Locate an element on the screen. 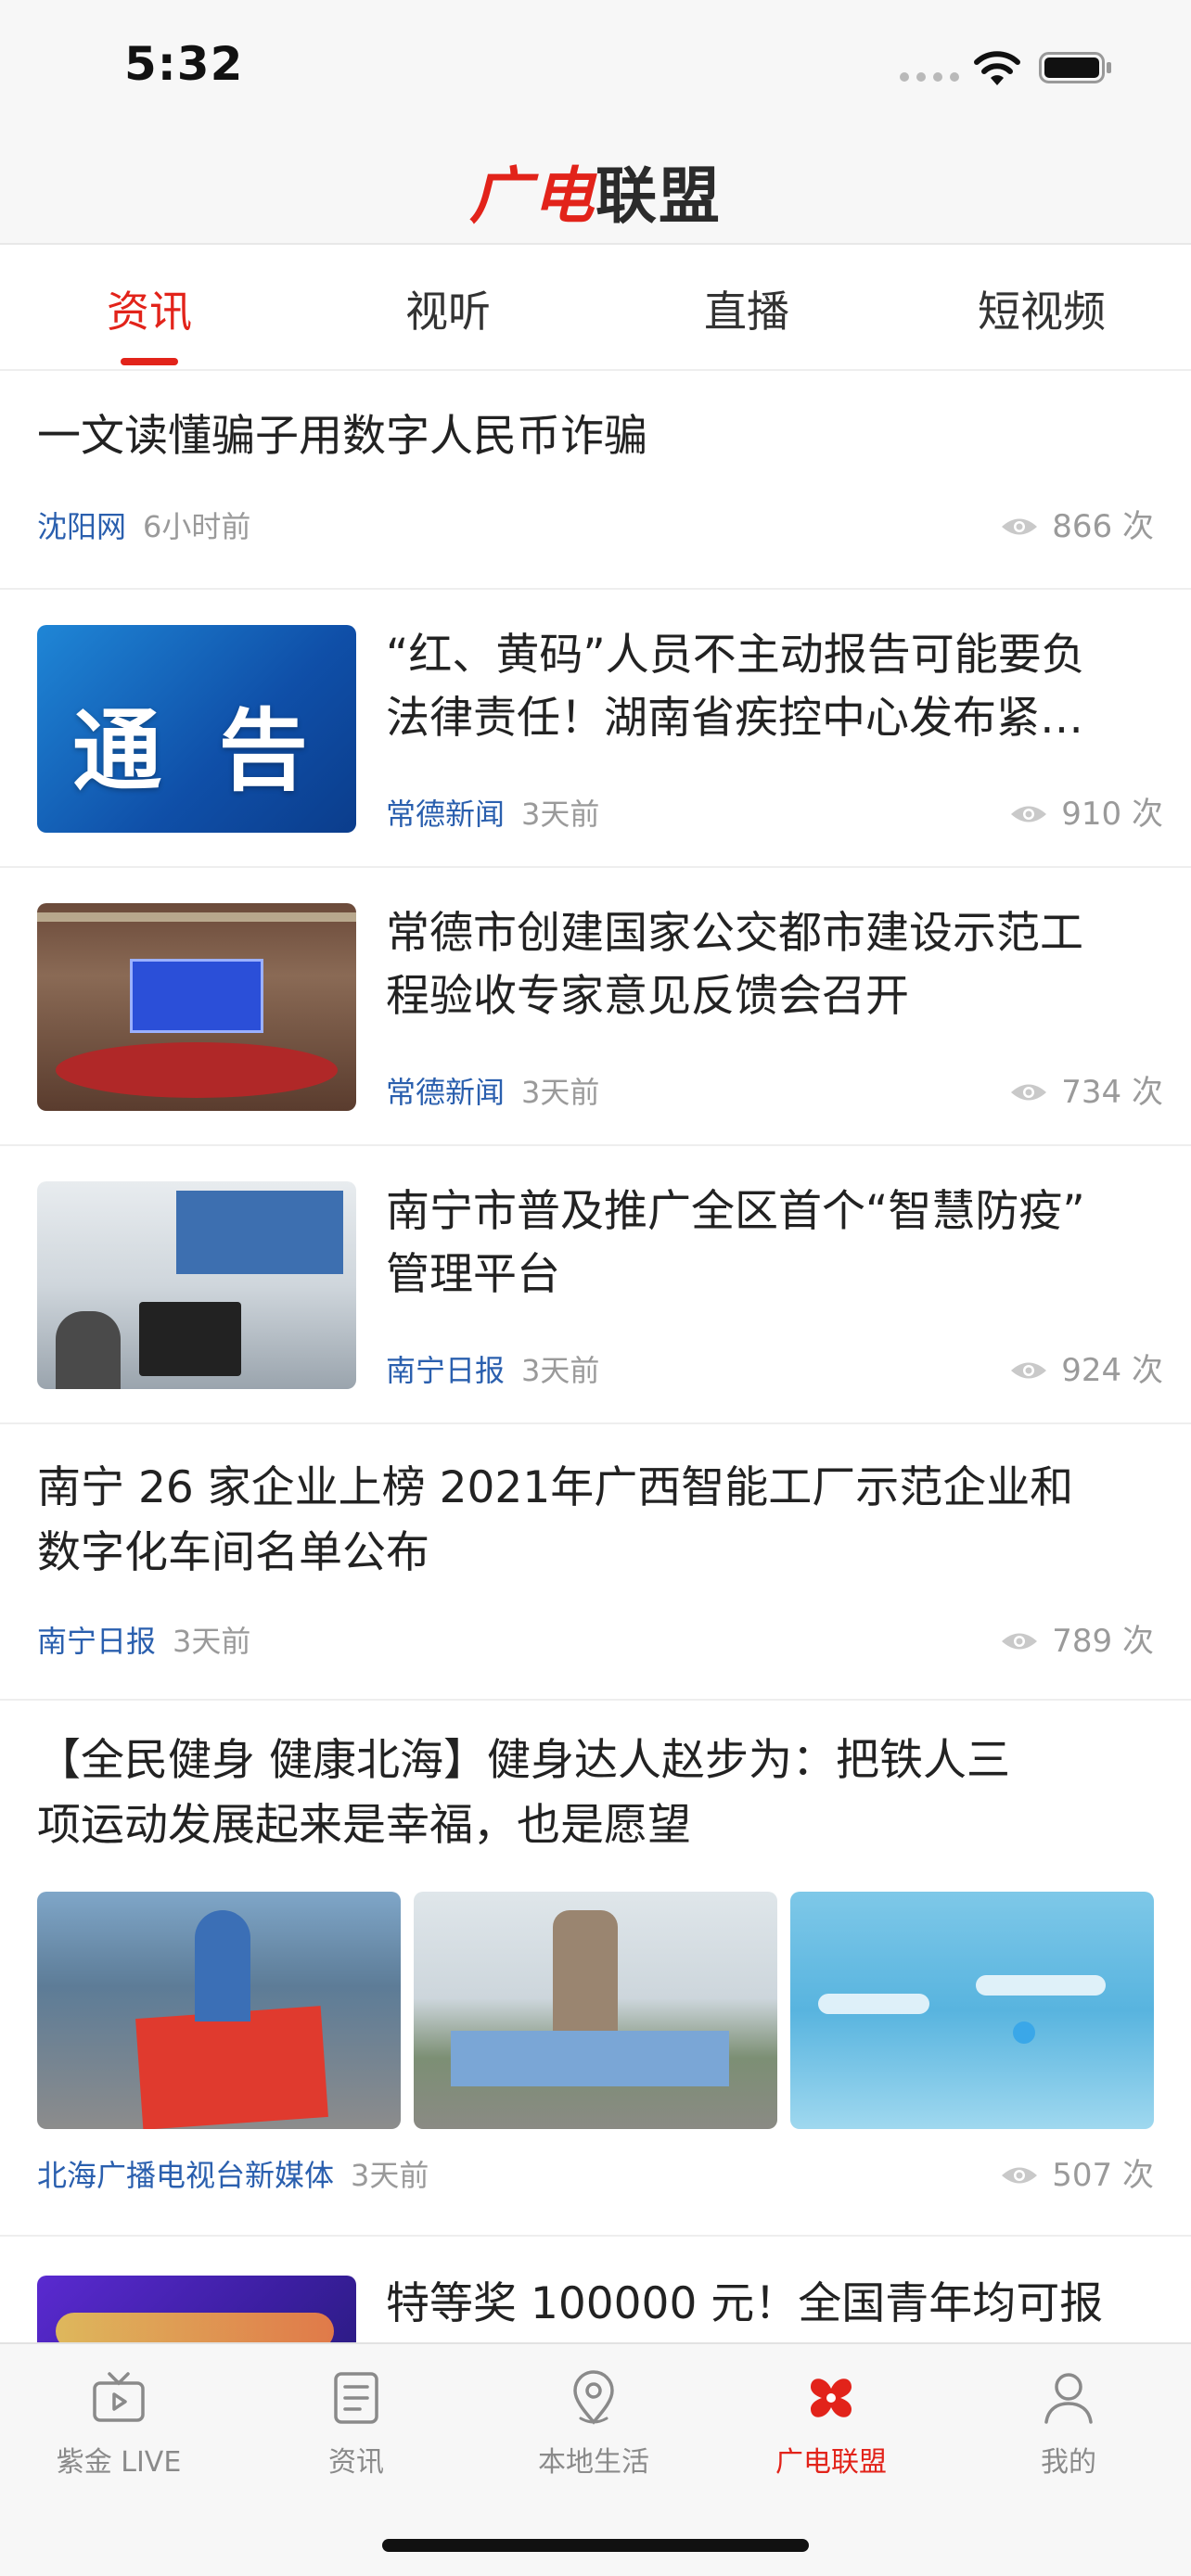  view-count: 866 次 is located at coordinates (1077, 526).